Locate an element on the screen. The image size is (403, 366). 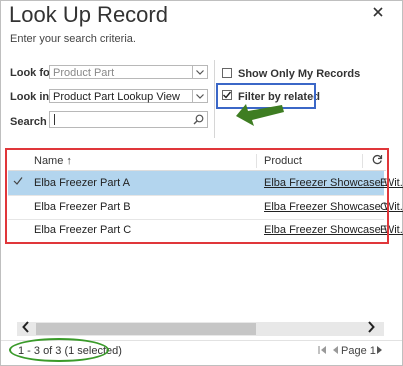
dialog-subtitle: Enter your search criteria. is located at coordinates (73, 39).